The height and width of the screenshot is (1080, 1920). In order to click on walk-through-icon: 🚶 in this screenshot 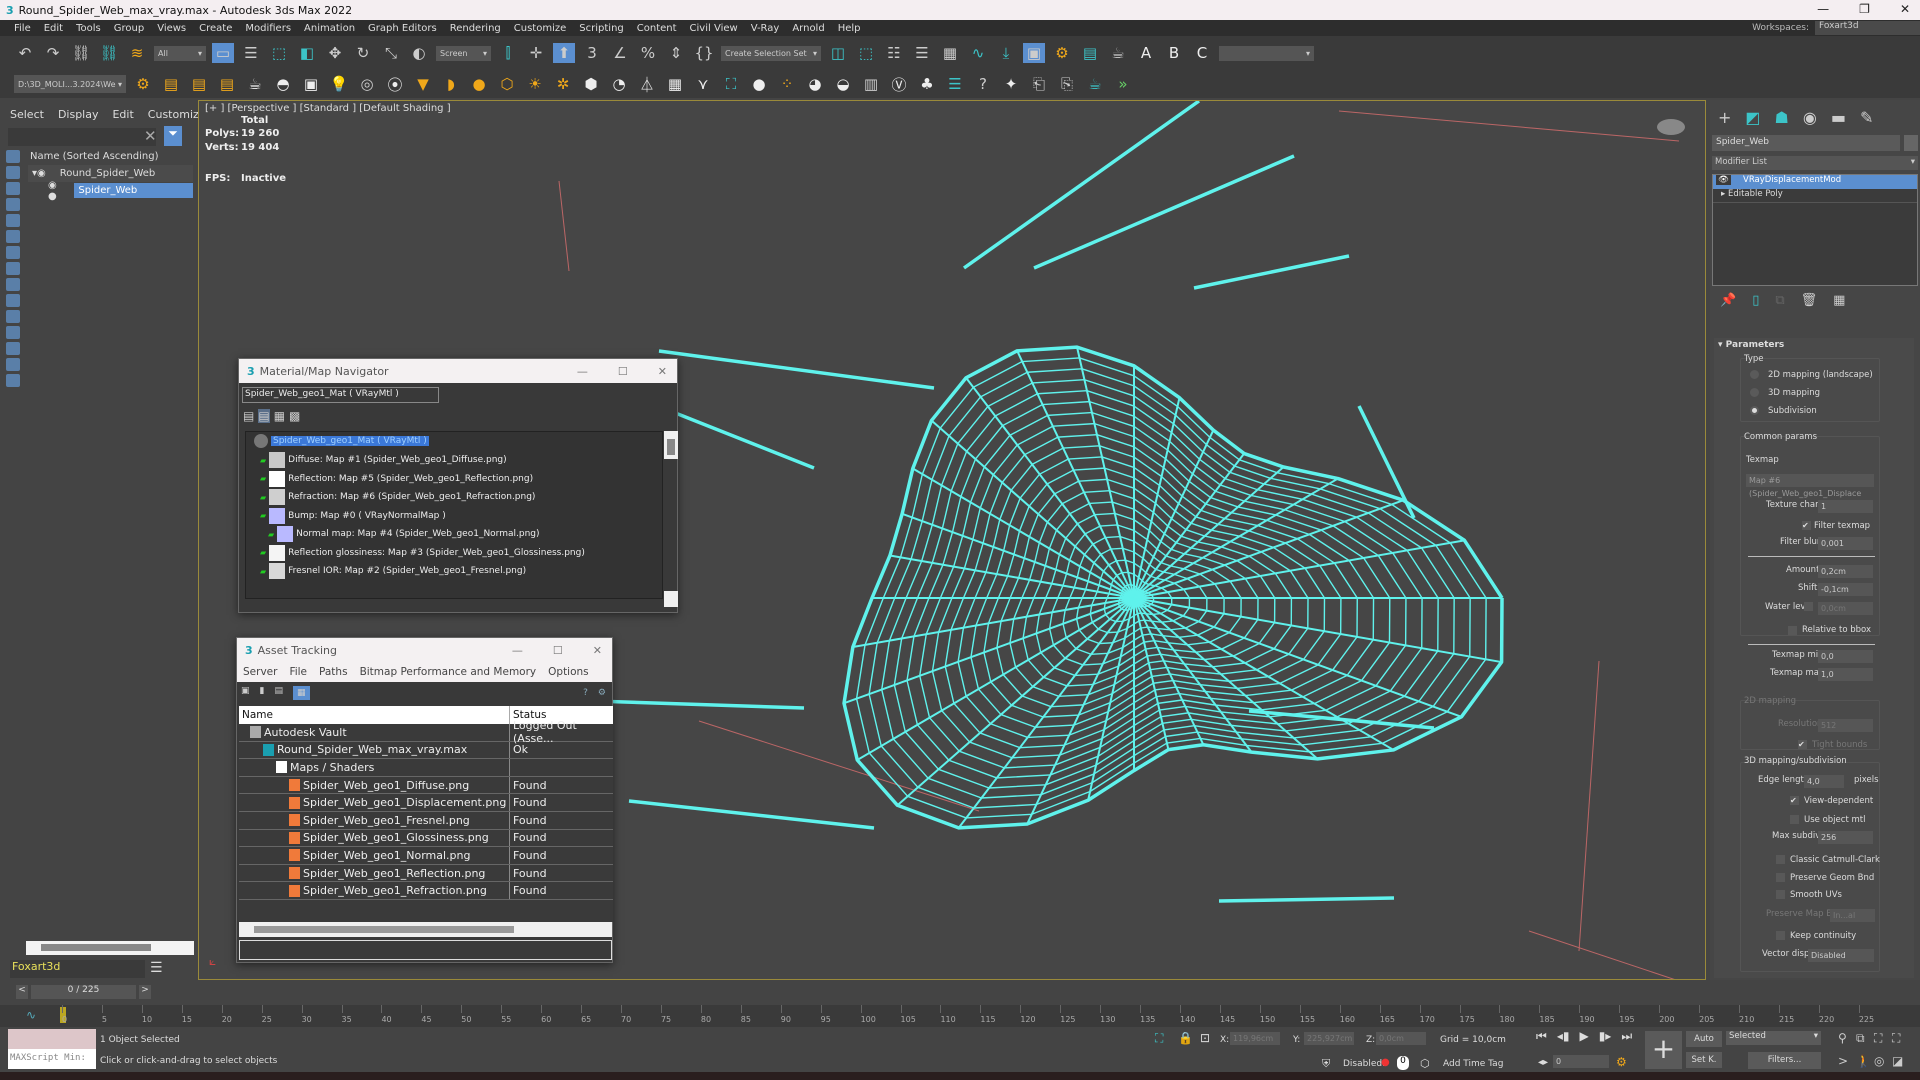, I will do `click(1865, 1061)`.